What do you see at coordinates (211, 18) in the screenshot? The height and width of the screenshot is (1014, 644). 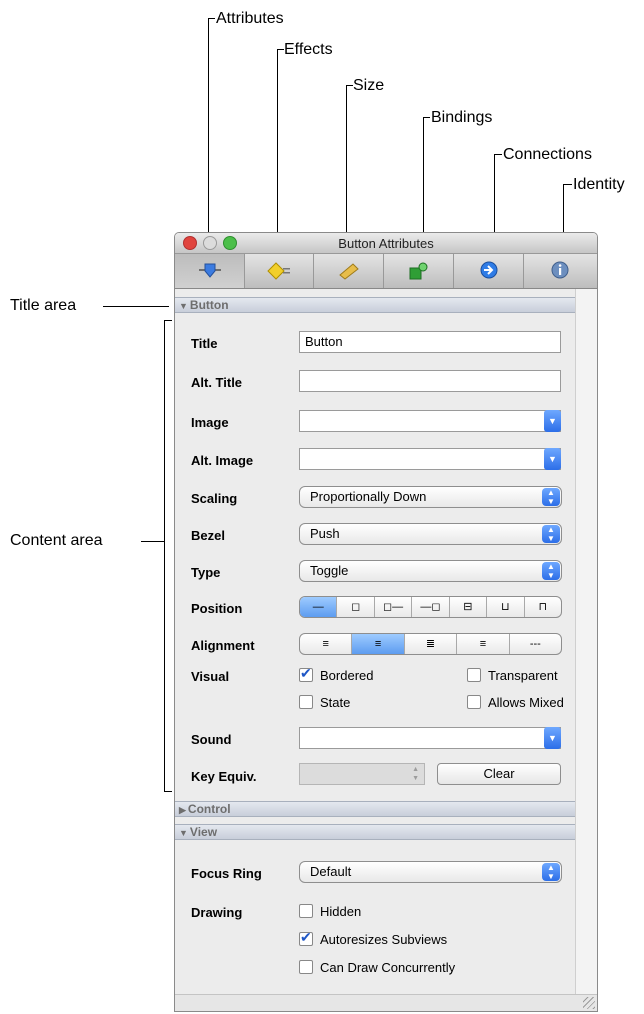 I see `leader-attributes-h` at bounding box center [211, 18].